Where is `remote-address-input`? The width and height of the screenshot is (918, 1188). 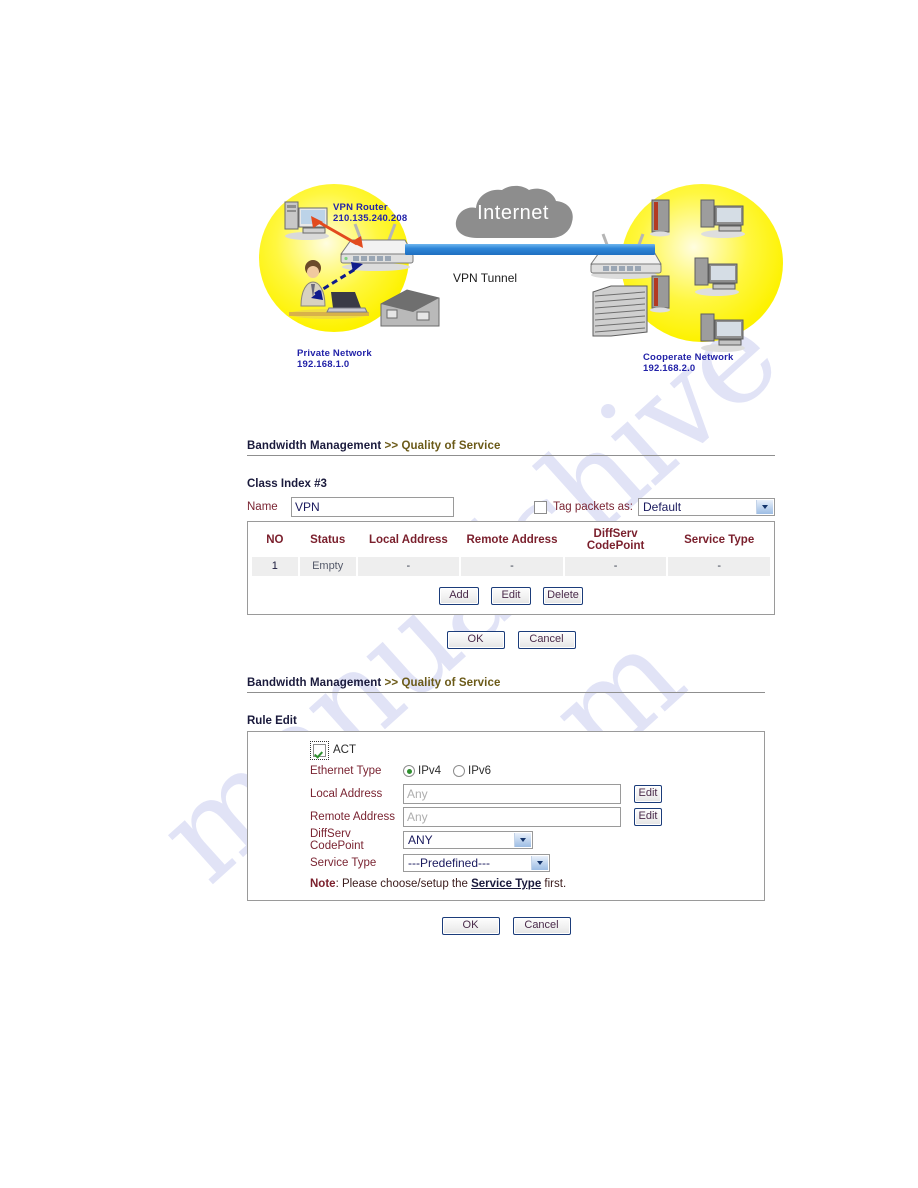 remote-address-input is located at coordinates (512, 816).